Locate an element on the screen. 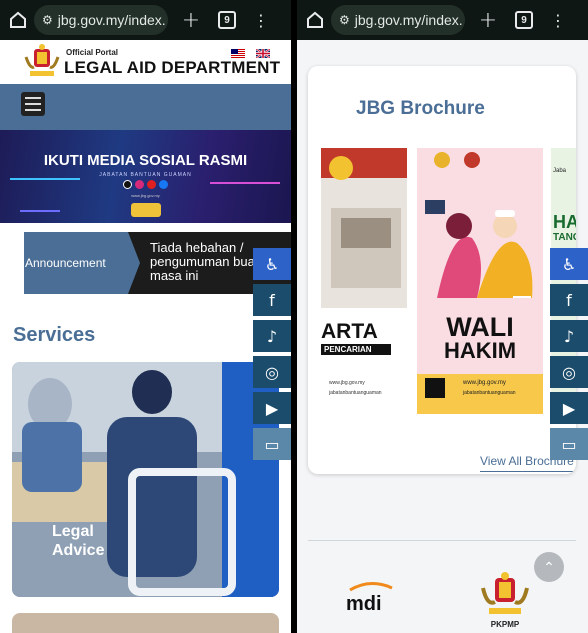 The image size is (588, 633). hamburger-menu-icon is located at coordinates (33, 104).